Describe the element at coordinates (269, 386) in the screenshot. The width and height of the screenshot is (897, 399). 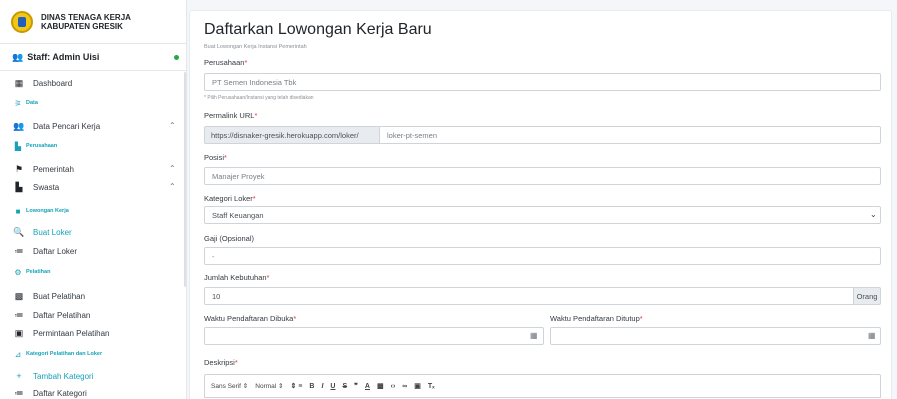
I see `size-select: Normal ⇕` at that location.